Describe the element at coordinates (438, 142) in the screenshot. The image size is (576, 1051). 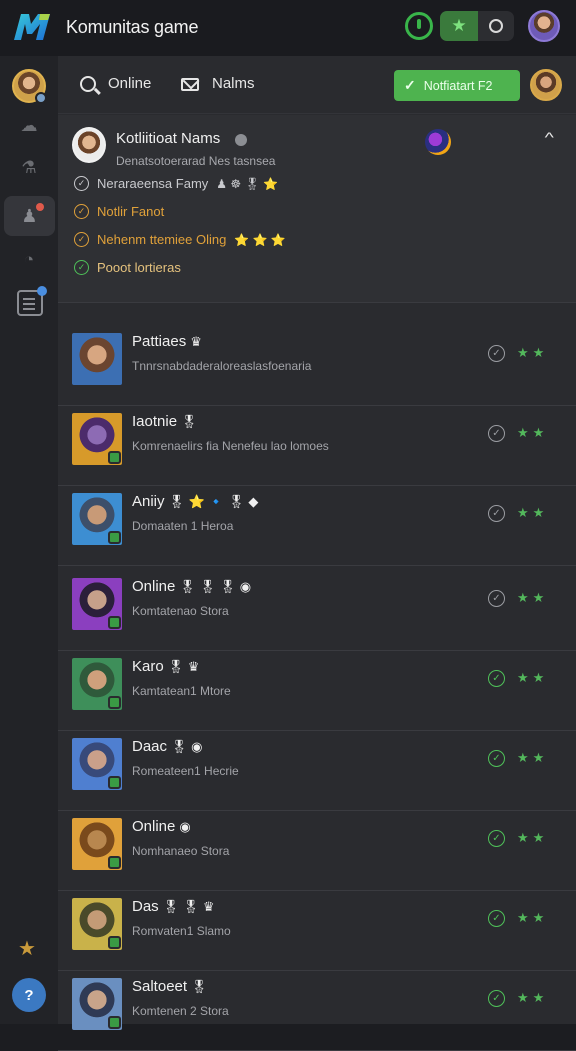
I see `orb-badge-icon` at that location.